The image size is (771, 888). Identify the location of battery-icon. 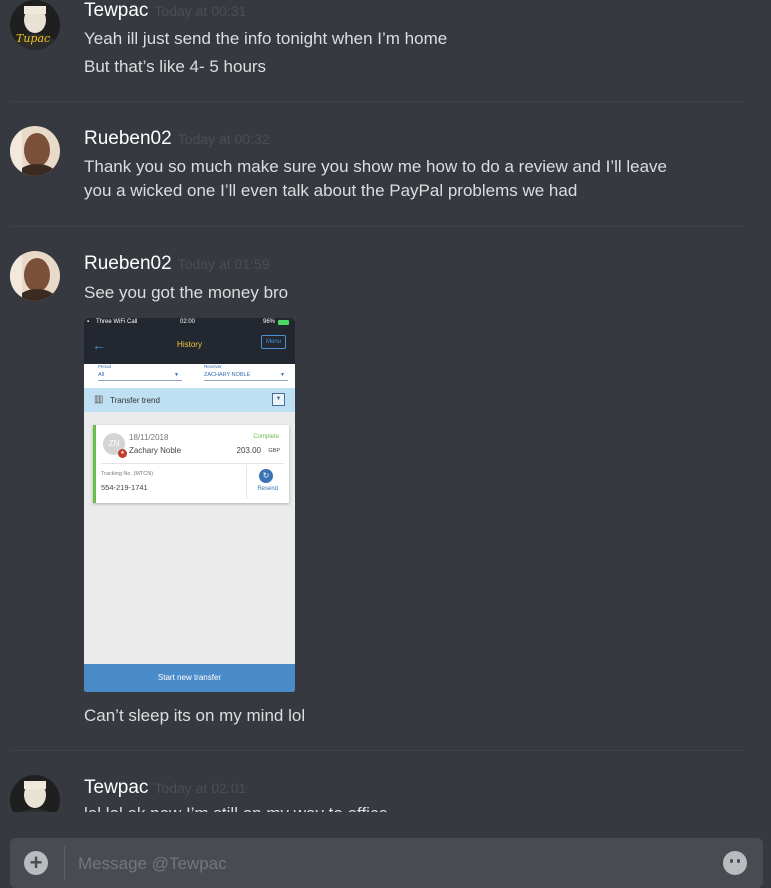
(283, 322).